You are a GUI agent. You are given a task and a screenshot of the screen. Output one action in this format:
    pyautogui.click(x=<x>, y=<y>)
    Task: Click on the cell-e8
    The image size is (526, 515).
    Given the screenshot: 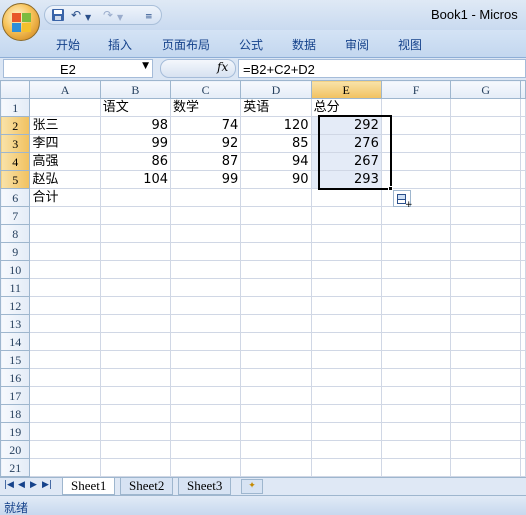 What is the action you would take?
    pyautogui.click(x=346, y=233)
    